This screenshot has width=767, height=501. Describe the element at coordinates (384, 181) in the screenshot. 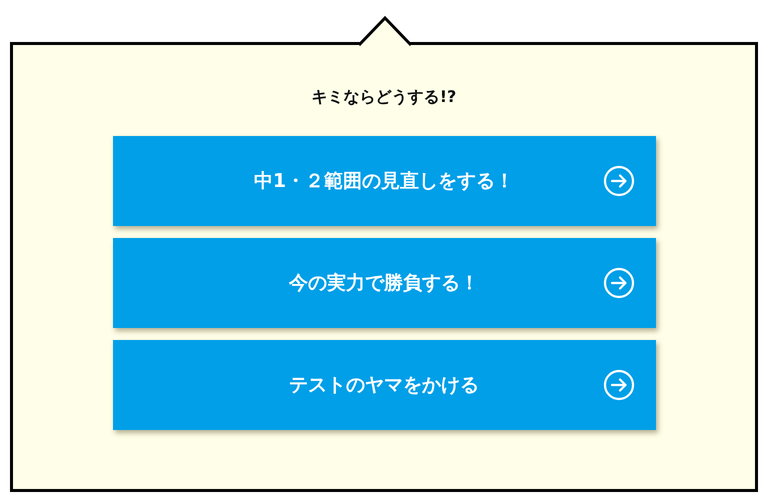

I see `choice-button: 中1・２範囲の見直しをする！` at that location.